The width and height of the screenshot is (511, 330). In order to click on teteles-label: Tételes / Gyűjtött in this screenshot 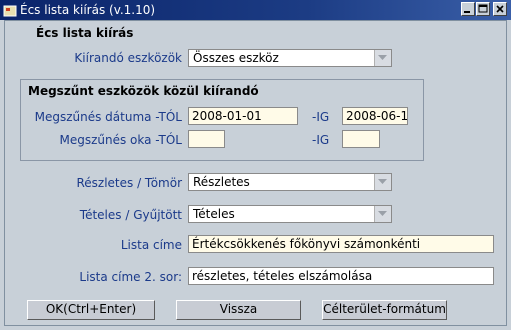, I will do `click(130, 215)`.